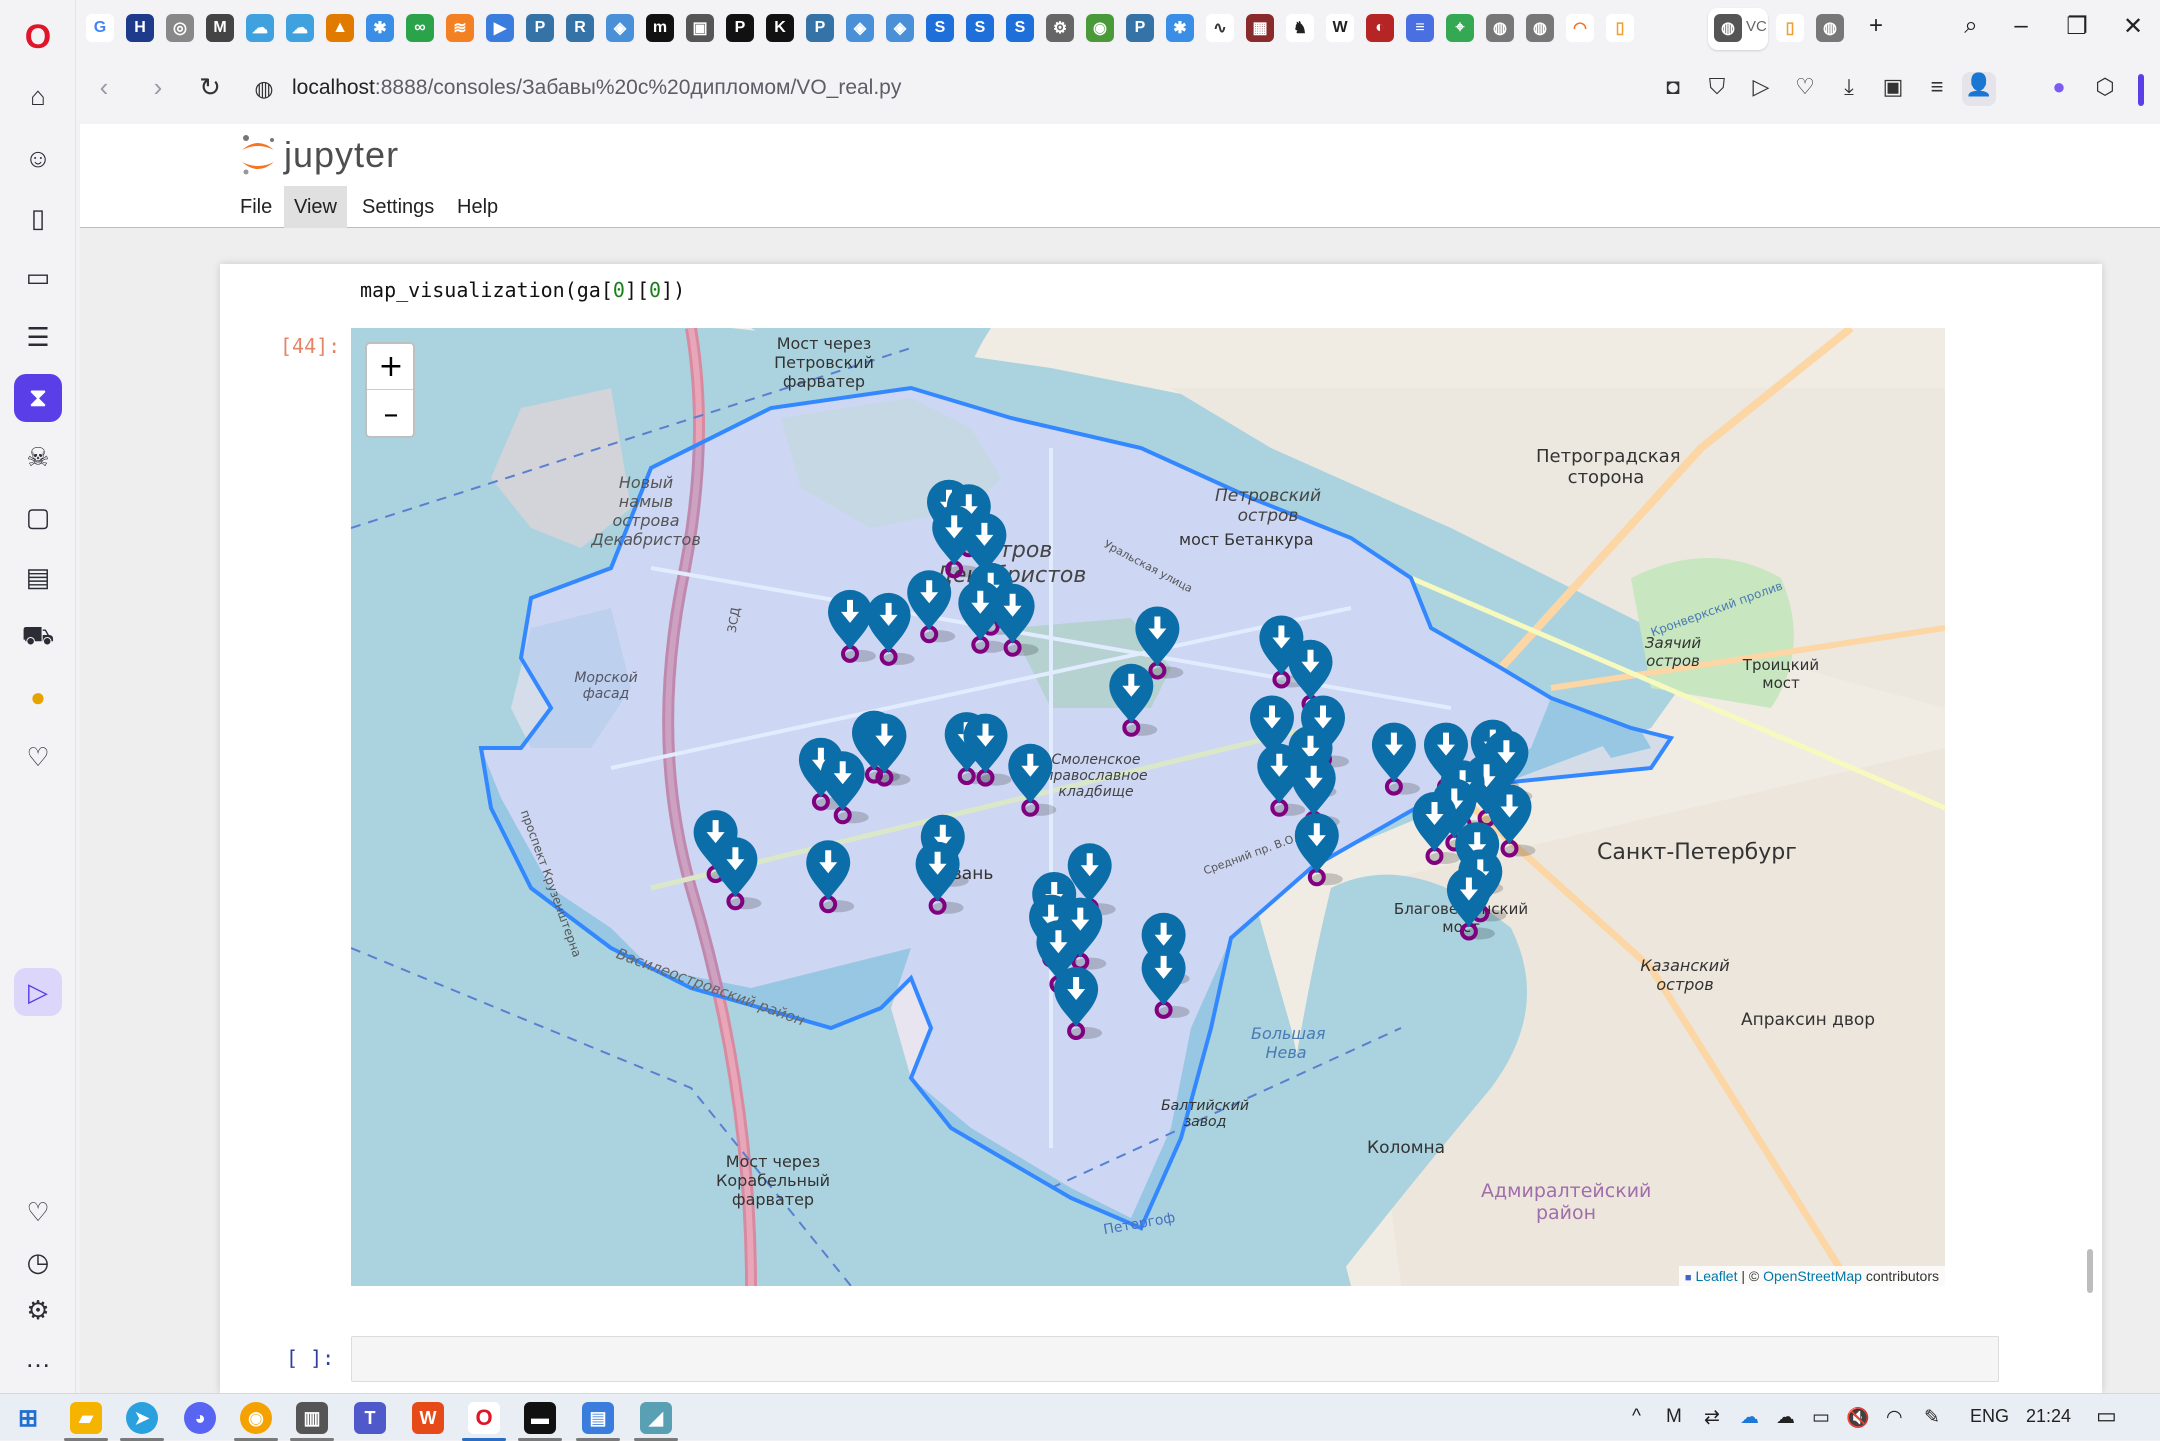 This screenshot has width=2160, height=1441. I want to click on site-info-globe-icon: ◍, so click(264, 89).